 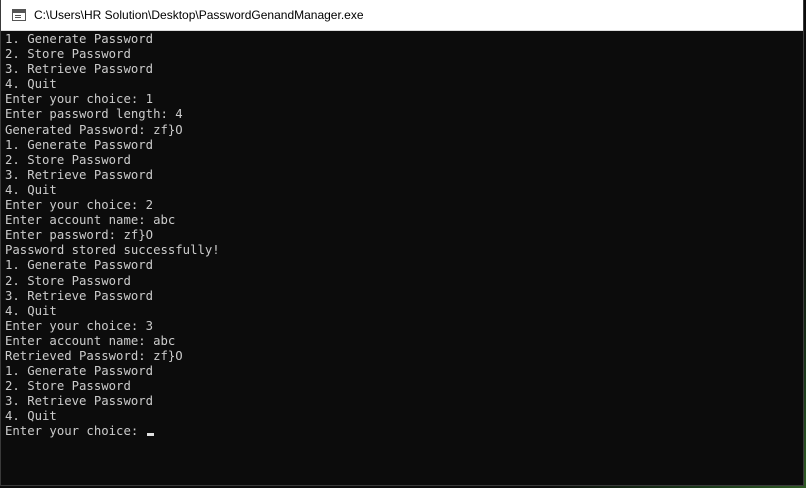 I want to click on console-prompt: Enter your choice:, so click(x=75, y=431).